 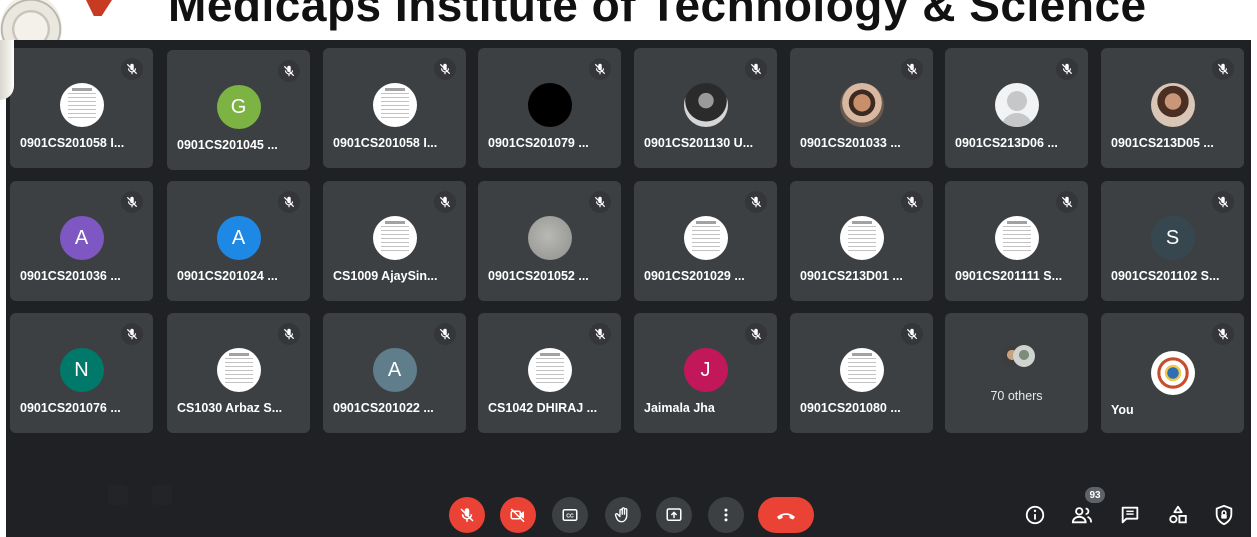 I want to click on present-button, so click(x=674, y=515).